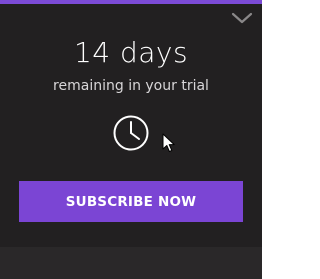  Describe the element at coordinates (168, 142) in the screenshot. I see `mouse-cursor-icon` at that location.